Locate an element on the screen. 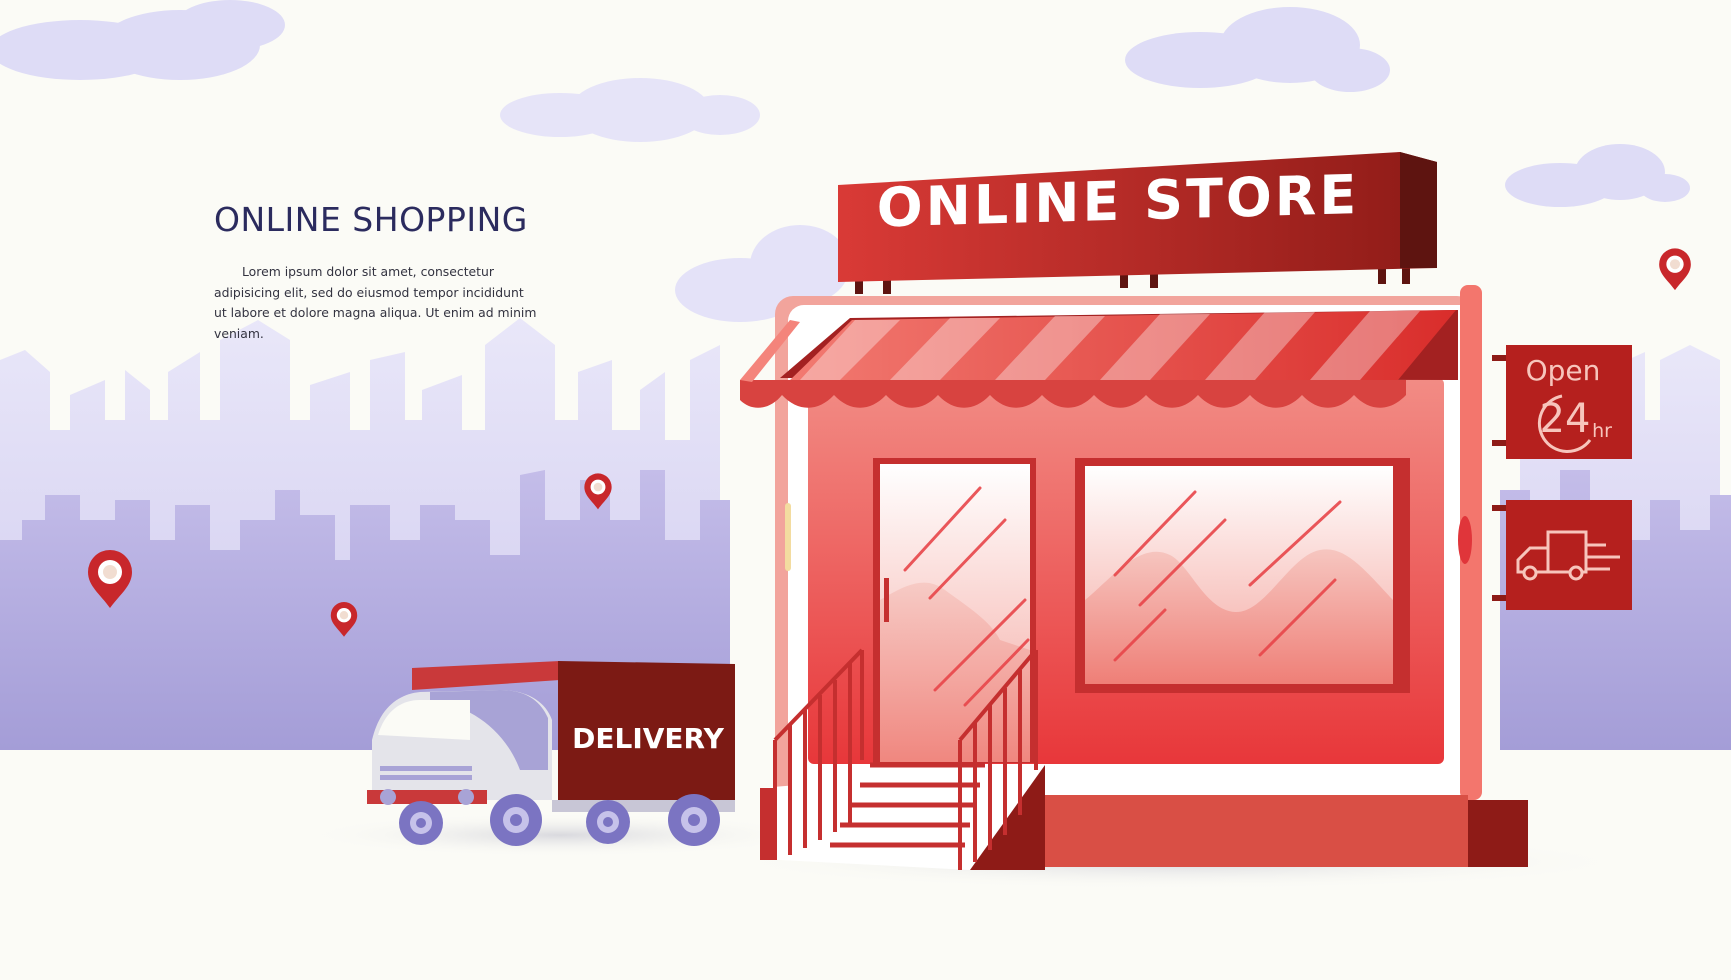 This screenshot has height=980, width=1731. ground-shadow is located at coordinates (560, 835).